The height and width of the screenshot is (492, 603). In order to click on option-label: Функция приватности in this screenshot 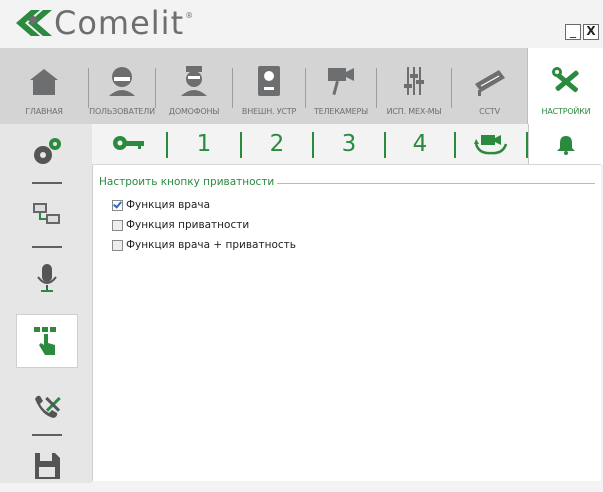, I will do `click(188, 225)`.